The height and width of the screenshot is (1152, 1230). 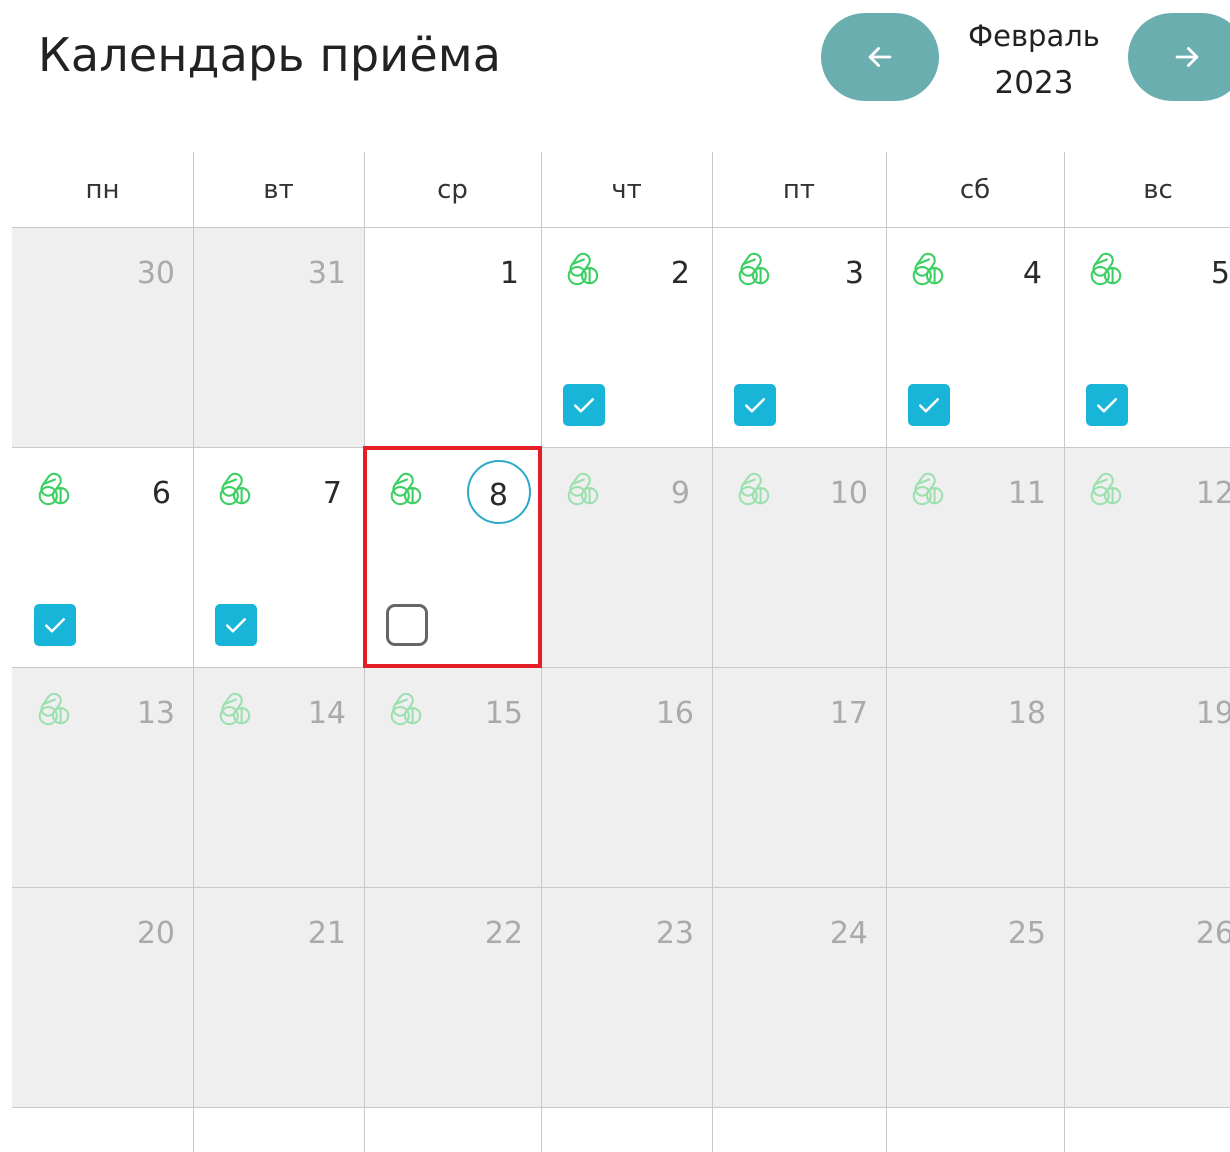 I want to click on day-cell-22: 22, so click(x=452, y=997).